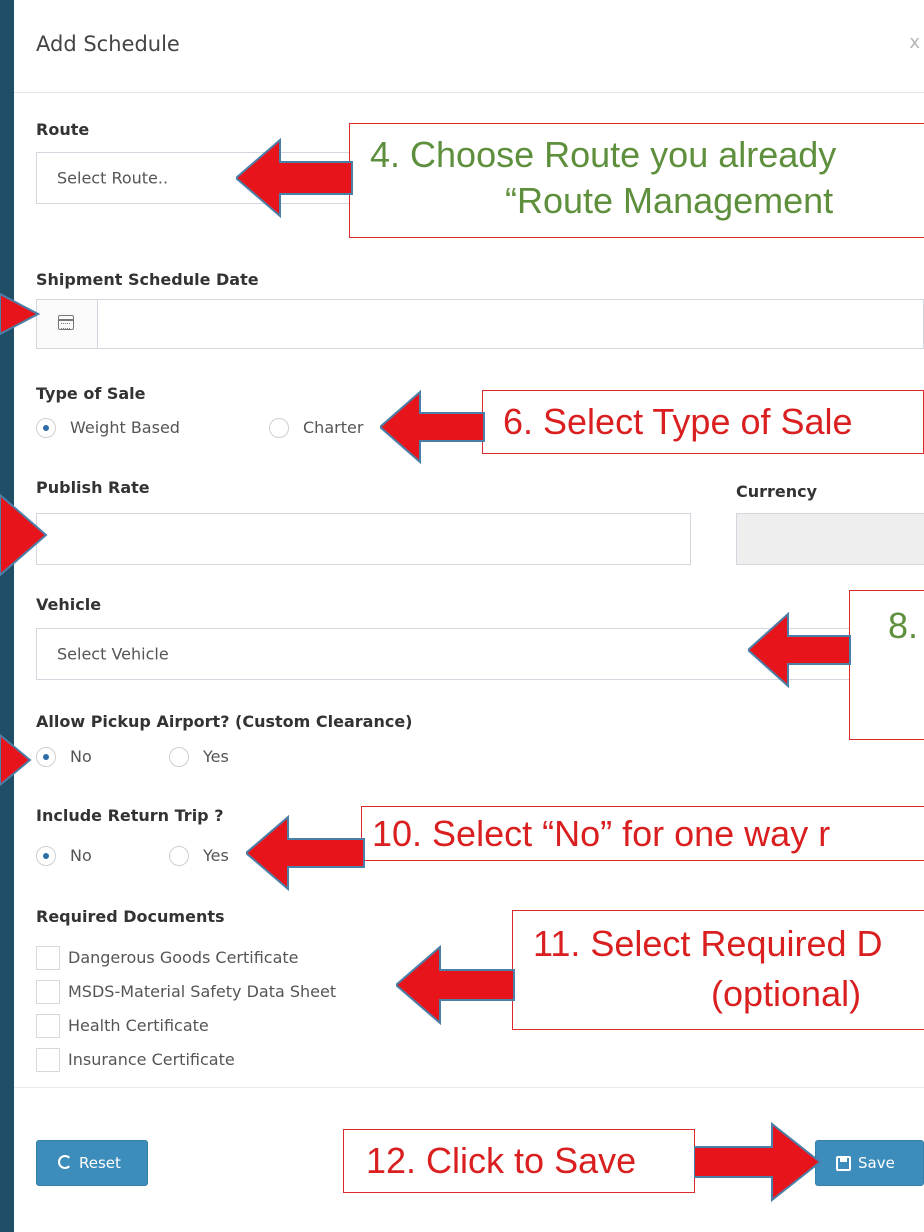  I want to click on route-label: Route, so click(63, 129).